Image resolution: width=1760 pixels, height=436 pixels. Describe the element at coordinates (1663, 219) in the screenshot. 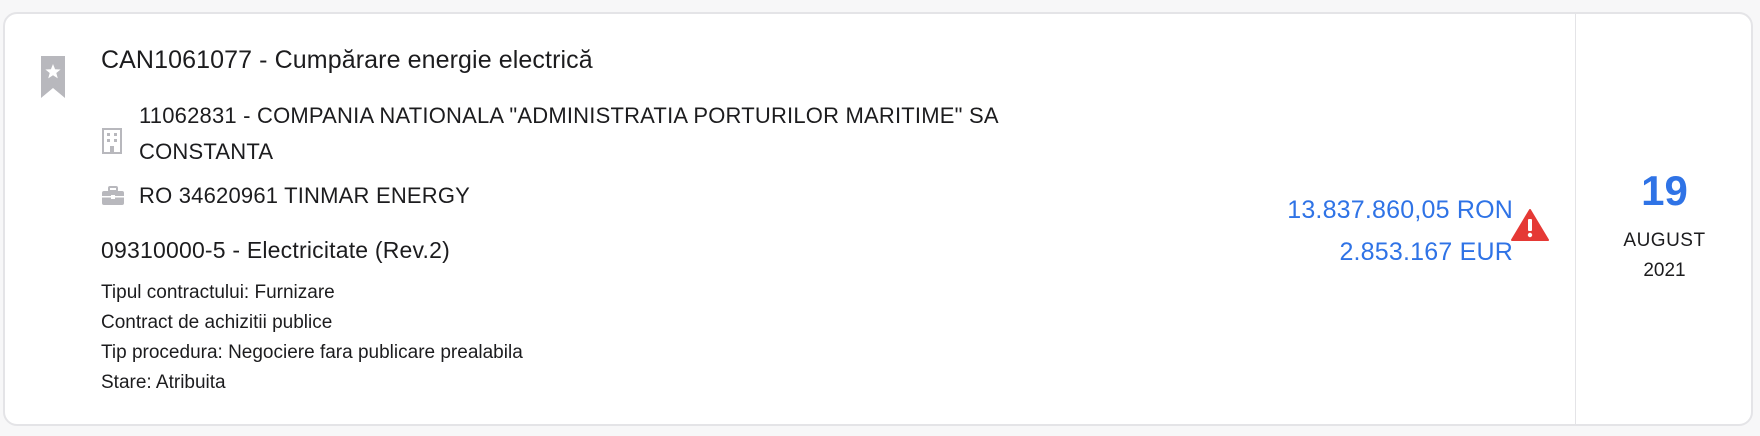

I see `notice-date: 19 AUGUST 2021` at that location.